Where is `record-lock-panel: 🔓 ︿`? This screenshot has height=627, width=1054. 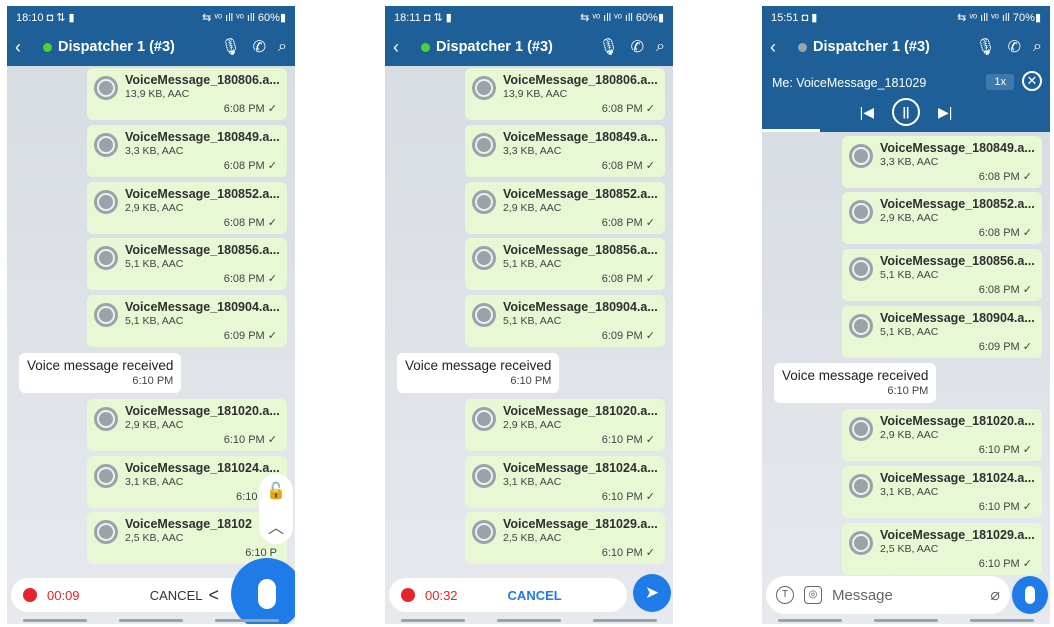
record-lock-panel: 🔓 ︿ is located at coordinates (276, 509).